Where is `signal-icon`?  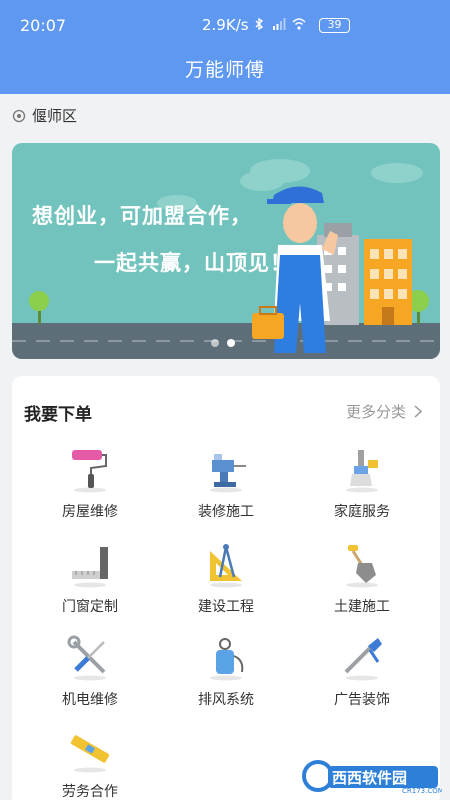
signal-icon is located at coordinates (279, 24).